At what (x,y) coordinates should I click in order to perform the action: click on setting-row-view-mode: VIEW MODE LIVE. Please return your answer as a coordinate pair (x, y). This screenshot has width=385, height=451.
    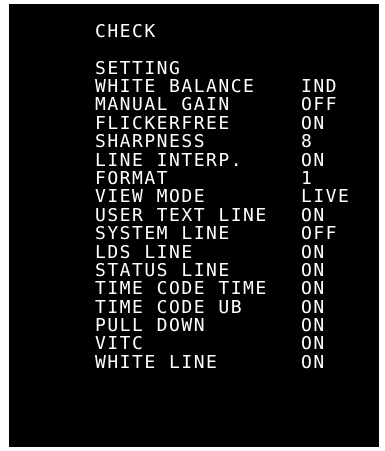
    Looking at the image, I should click on (227, 197).